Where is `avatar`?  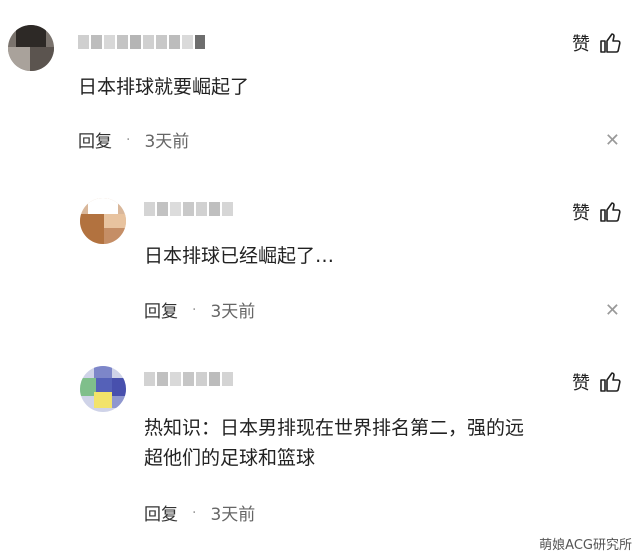
avatar is located at coordinates (103, 389).